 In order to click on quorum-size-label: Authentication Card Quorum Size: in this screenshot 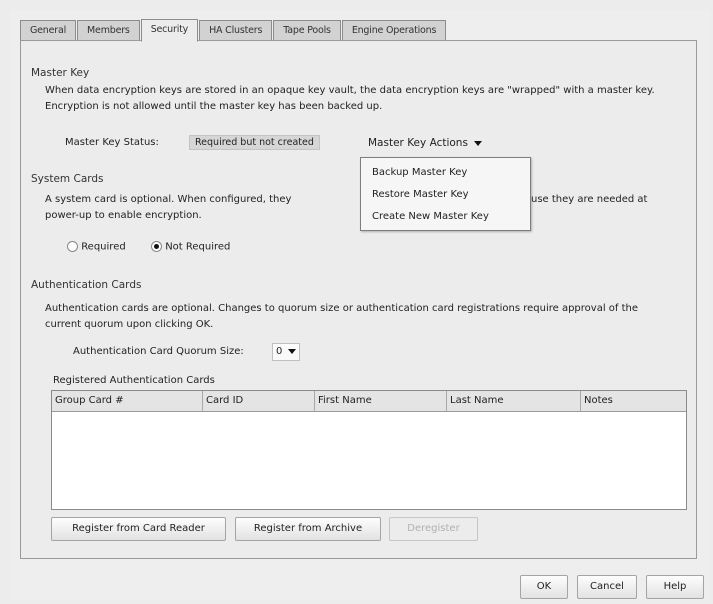, I will do `click(158, 351)`.